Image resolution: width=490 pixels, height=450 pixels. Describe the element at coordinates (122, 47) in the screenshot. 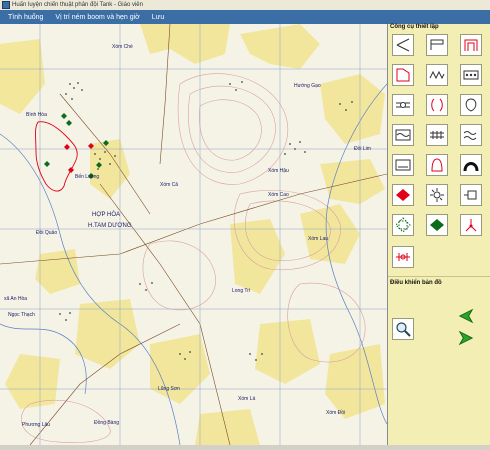

I see `map-label: Xóm Chè` at that location.